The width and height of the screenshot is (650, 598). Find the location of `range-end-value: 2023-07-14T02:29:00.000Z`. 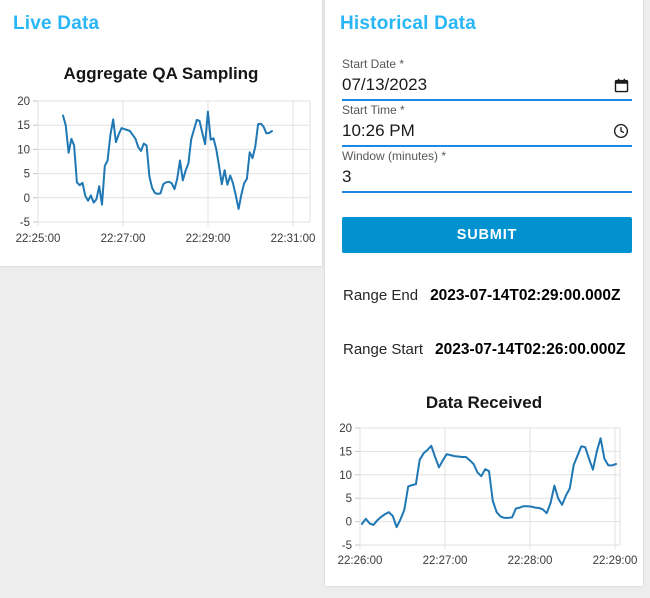

range-end-value: 2023-07-14T02:29:00.000Z is located at coordinates (525, 295).